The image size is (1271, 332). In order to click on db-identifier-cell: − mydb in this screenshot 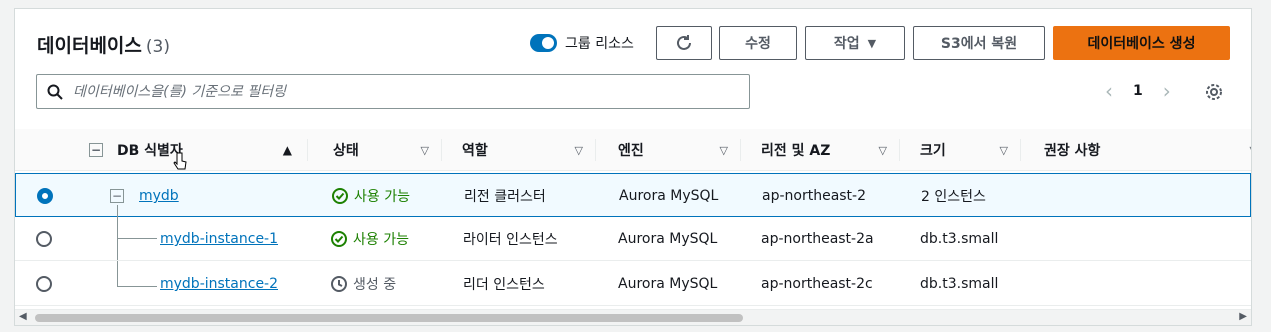, I will do `click(144, 196)`.